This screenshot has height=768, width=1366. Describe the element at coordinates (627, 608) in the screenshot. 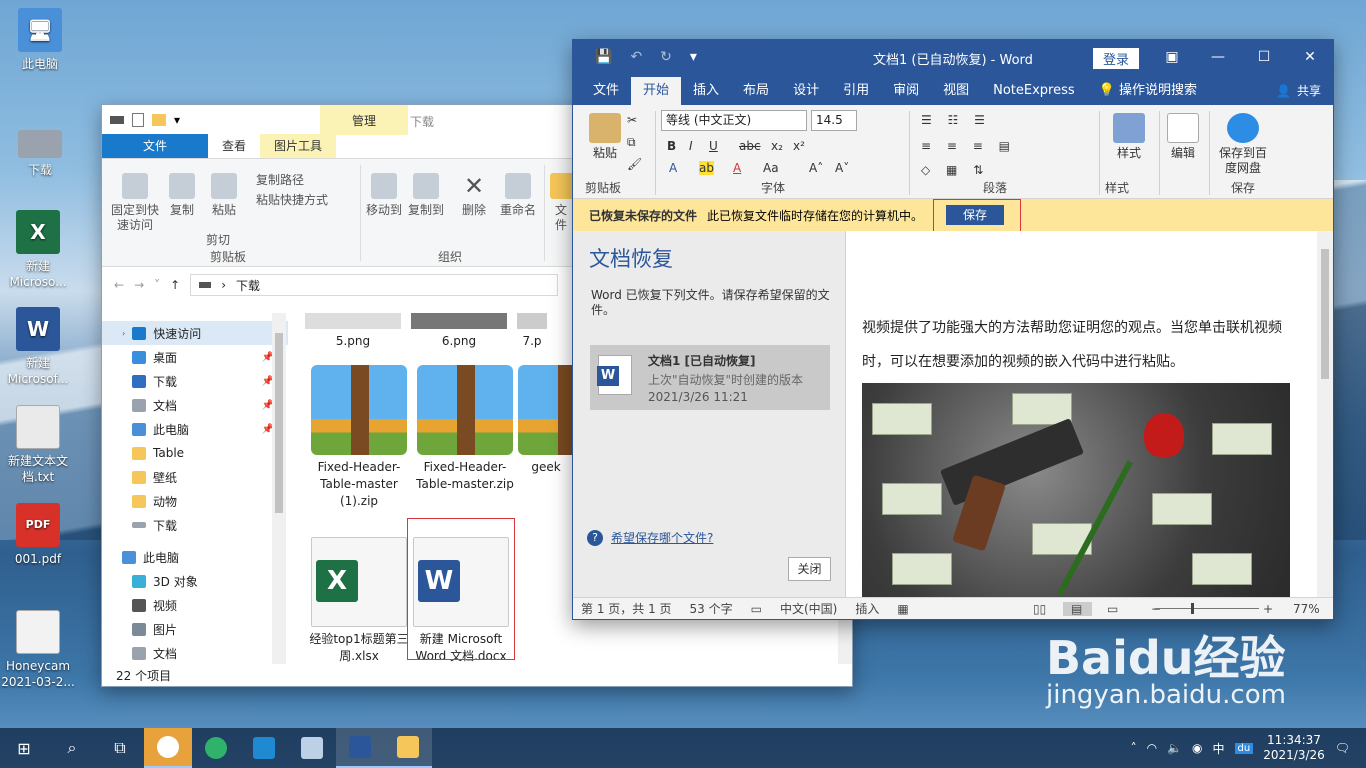

I see `page-count: 第 1 页，共 1 页` at that location.